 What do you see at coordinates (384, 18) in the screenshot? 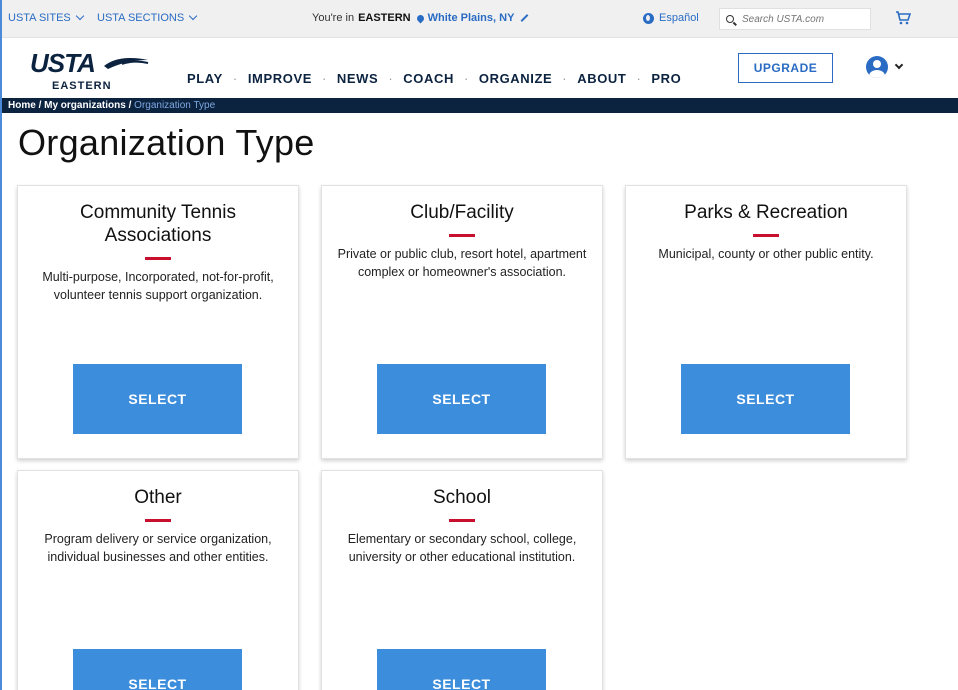
I see `location-section: EASTERN` at bounding box center [384, 18].